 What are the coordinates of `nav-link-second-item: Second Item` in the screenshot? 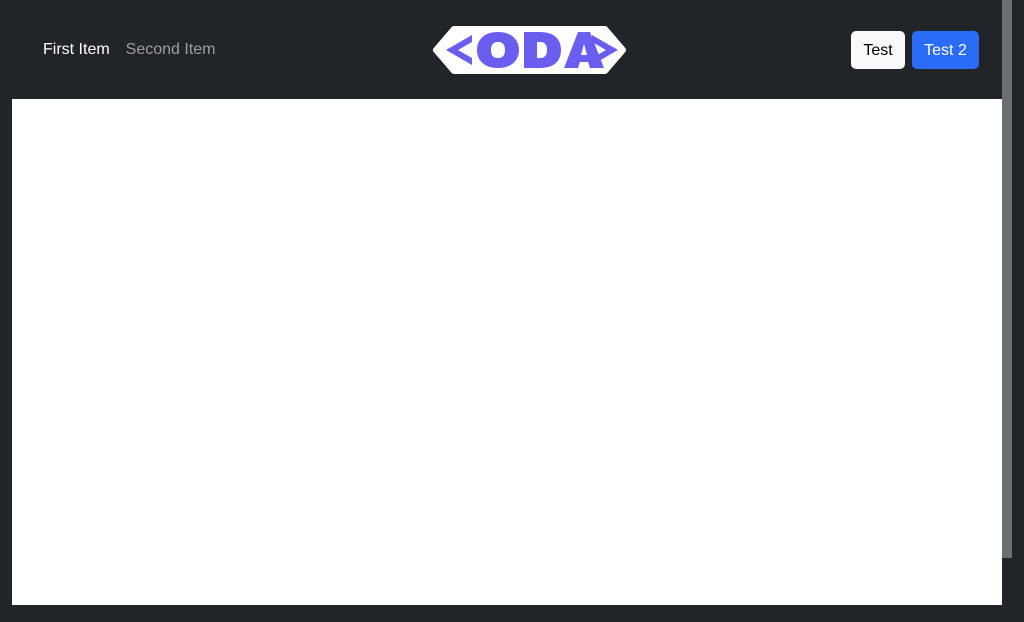 It's located at (171, 50).